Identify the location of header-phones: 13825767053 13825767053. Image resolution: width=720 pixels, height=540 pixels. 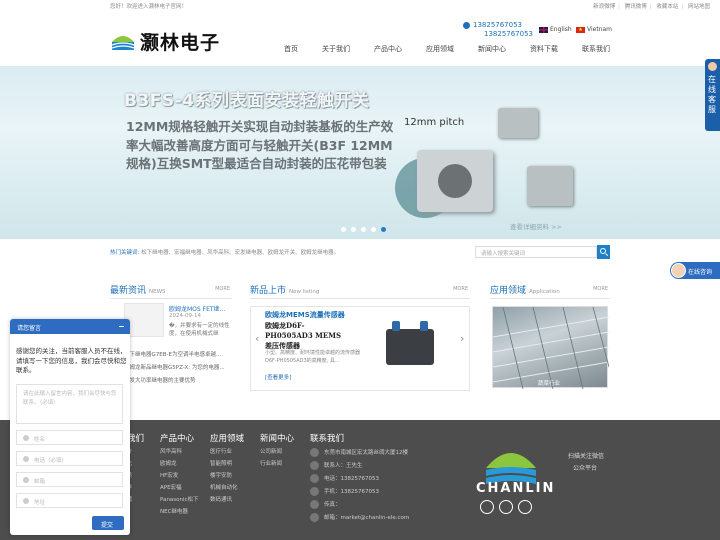
(498, 30).